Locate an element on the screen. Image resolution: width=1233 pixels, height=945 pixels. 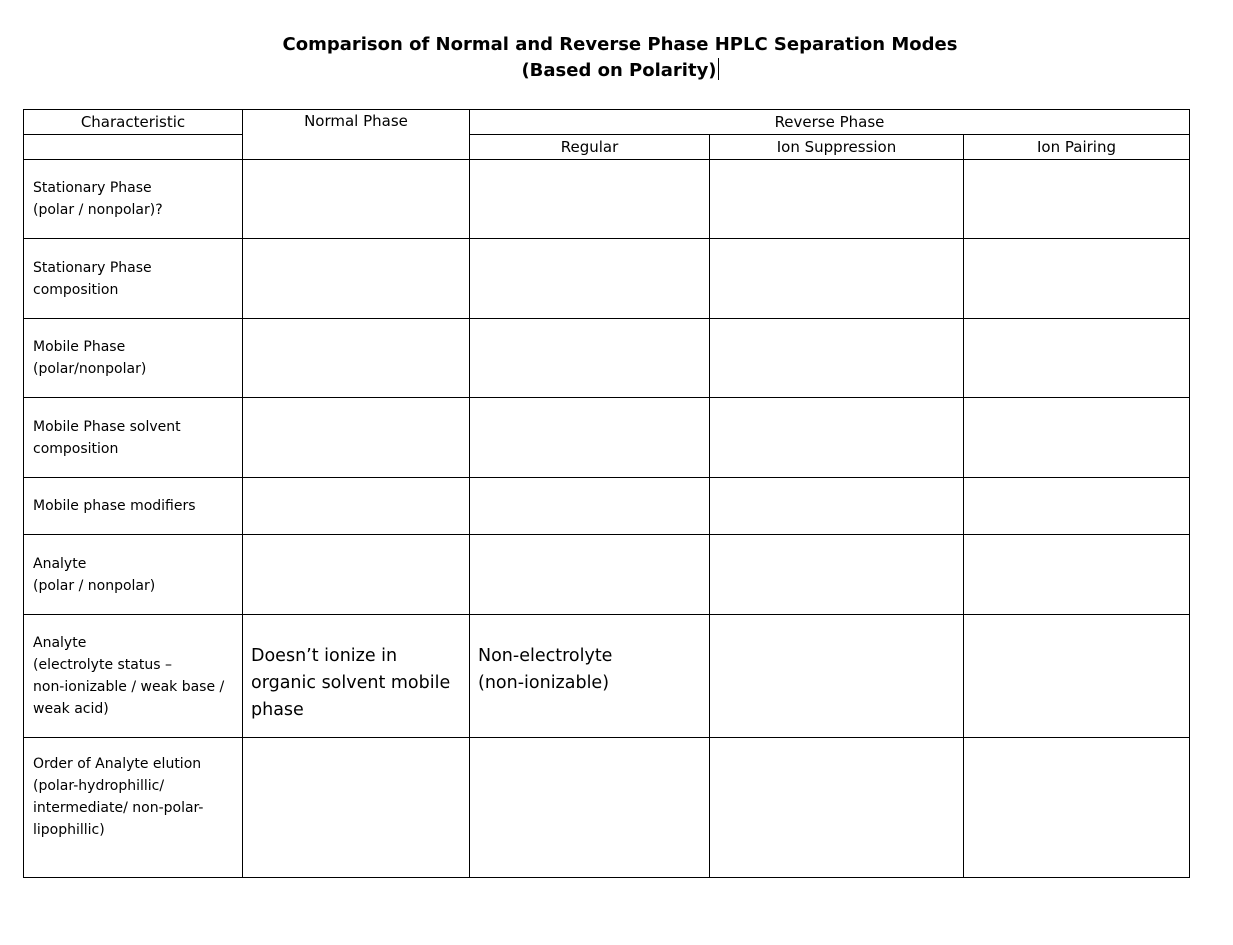
header-characteristic: Characteristic is located at coordinates (133, 122).